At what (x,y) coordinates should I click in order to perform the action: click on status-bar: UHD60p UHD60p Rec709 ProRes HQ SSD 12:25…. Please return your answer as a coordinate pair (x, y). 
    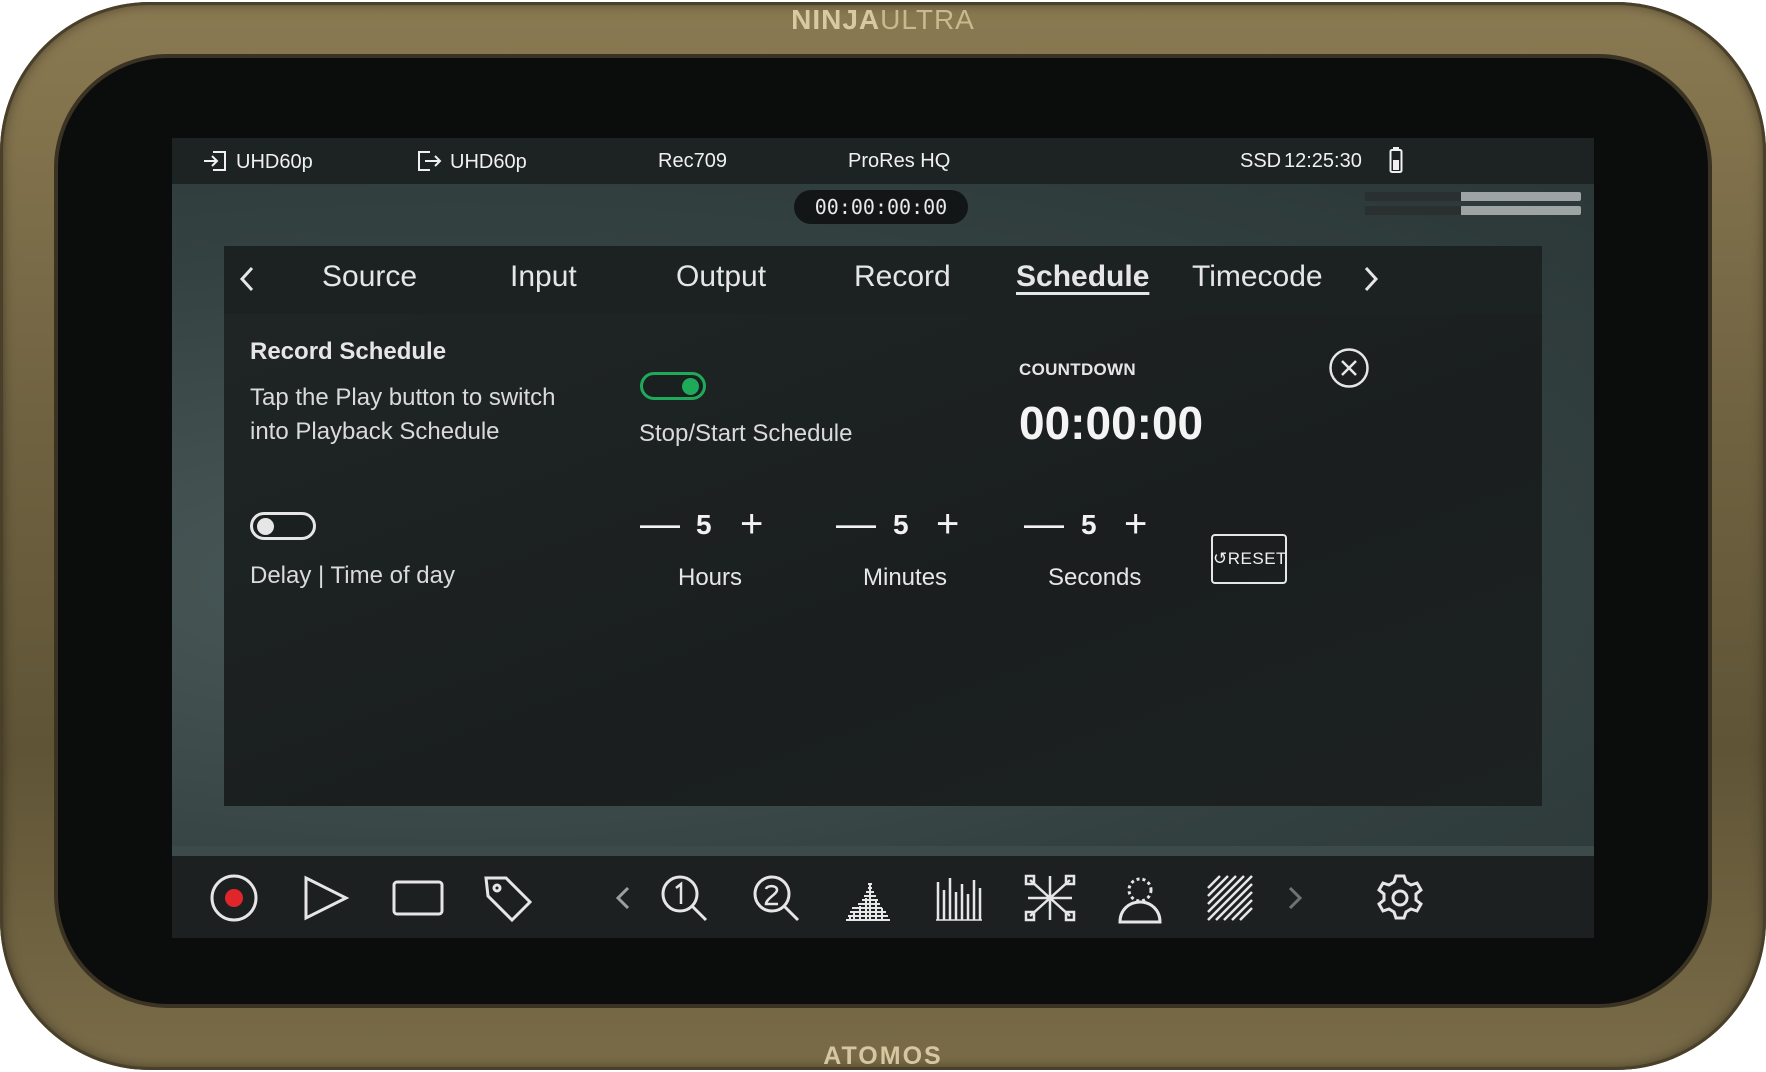
    Looking at the image, I should click on (883, 161).